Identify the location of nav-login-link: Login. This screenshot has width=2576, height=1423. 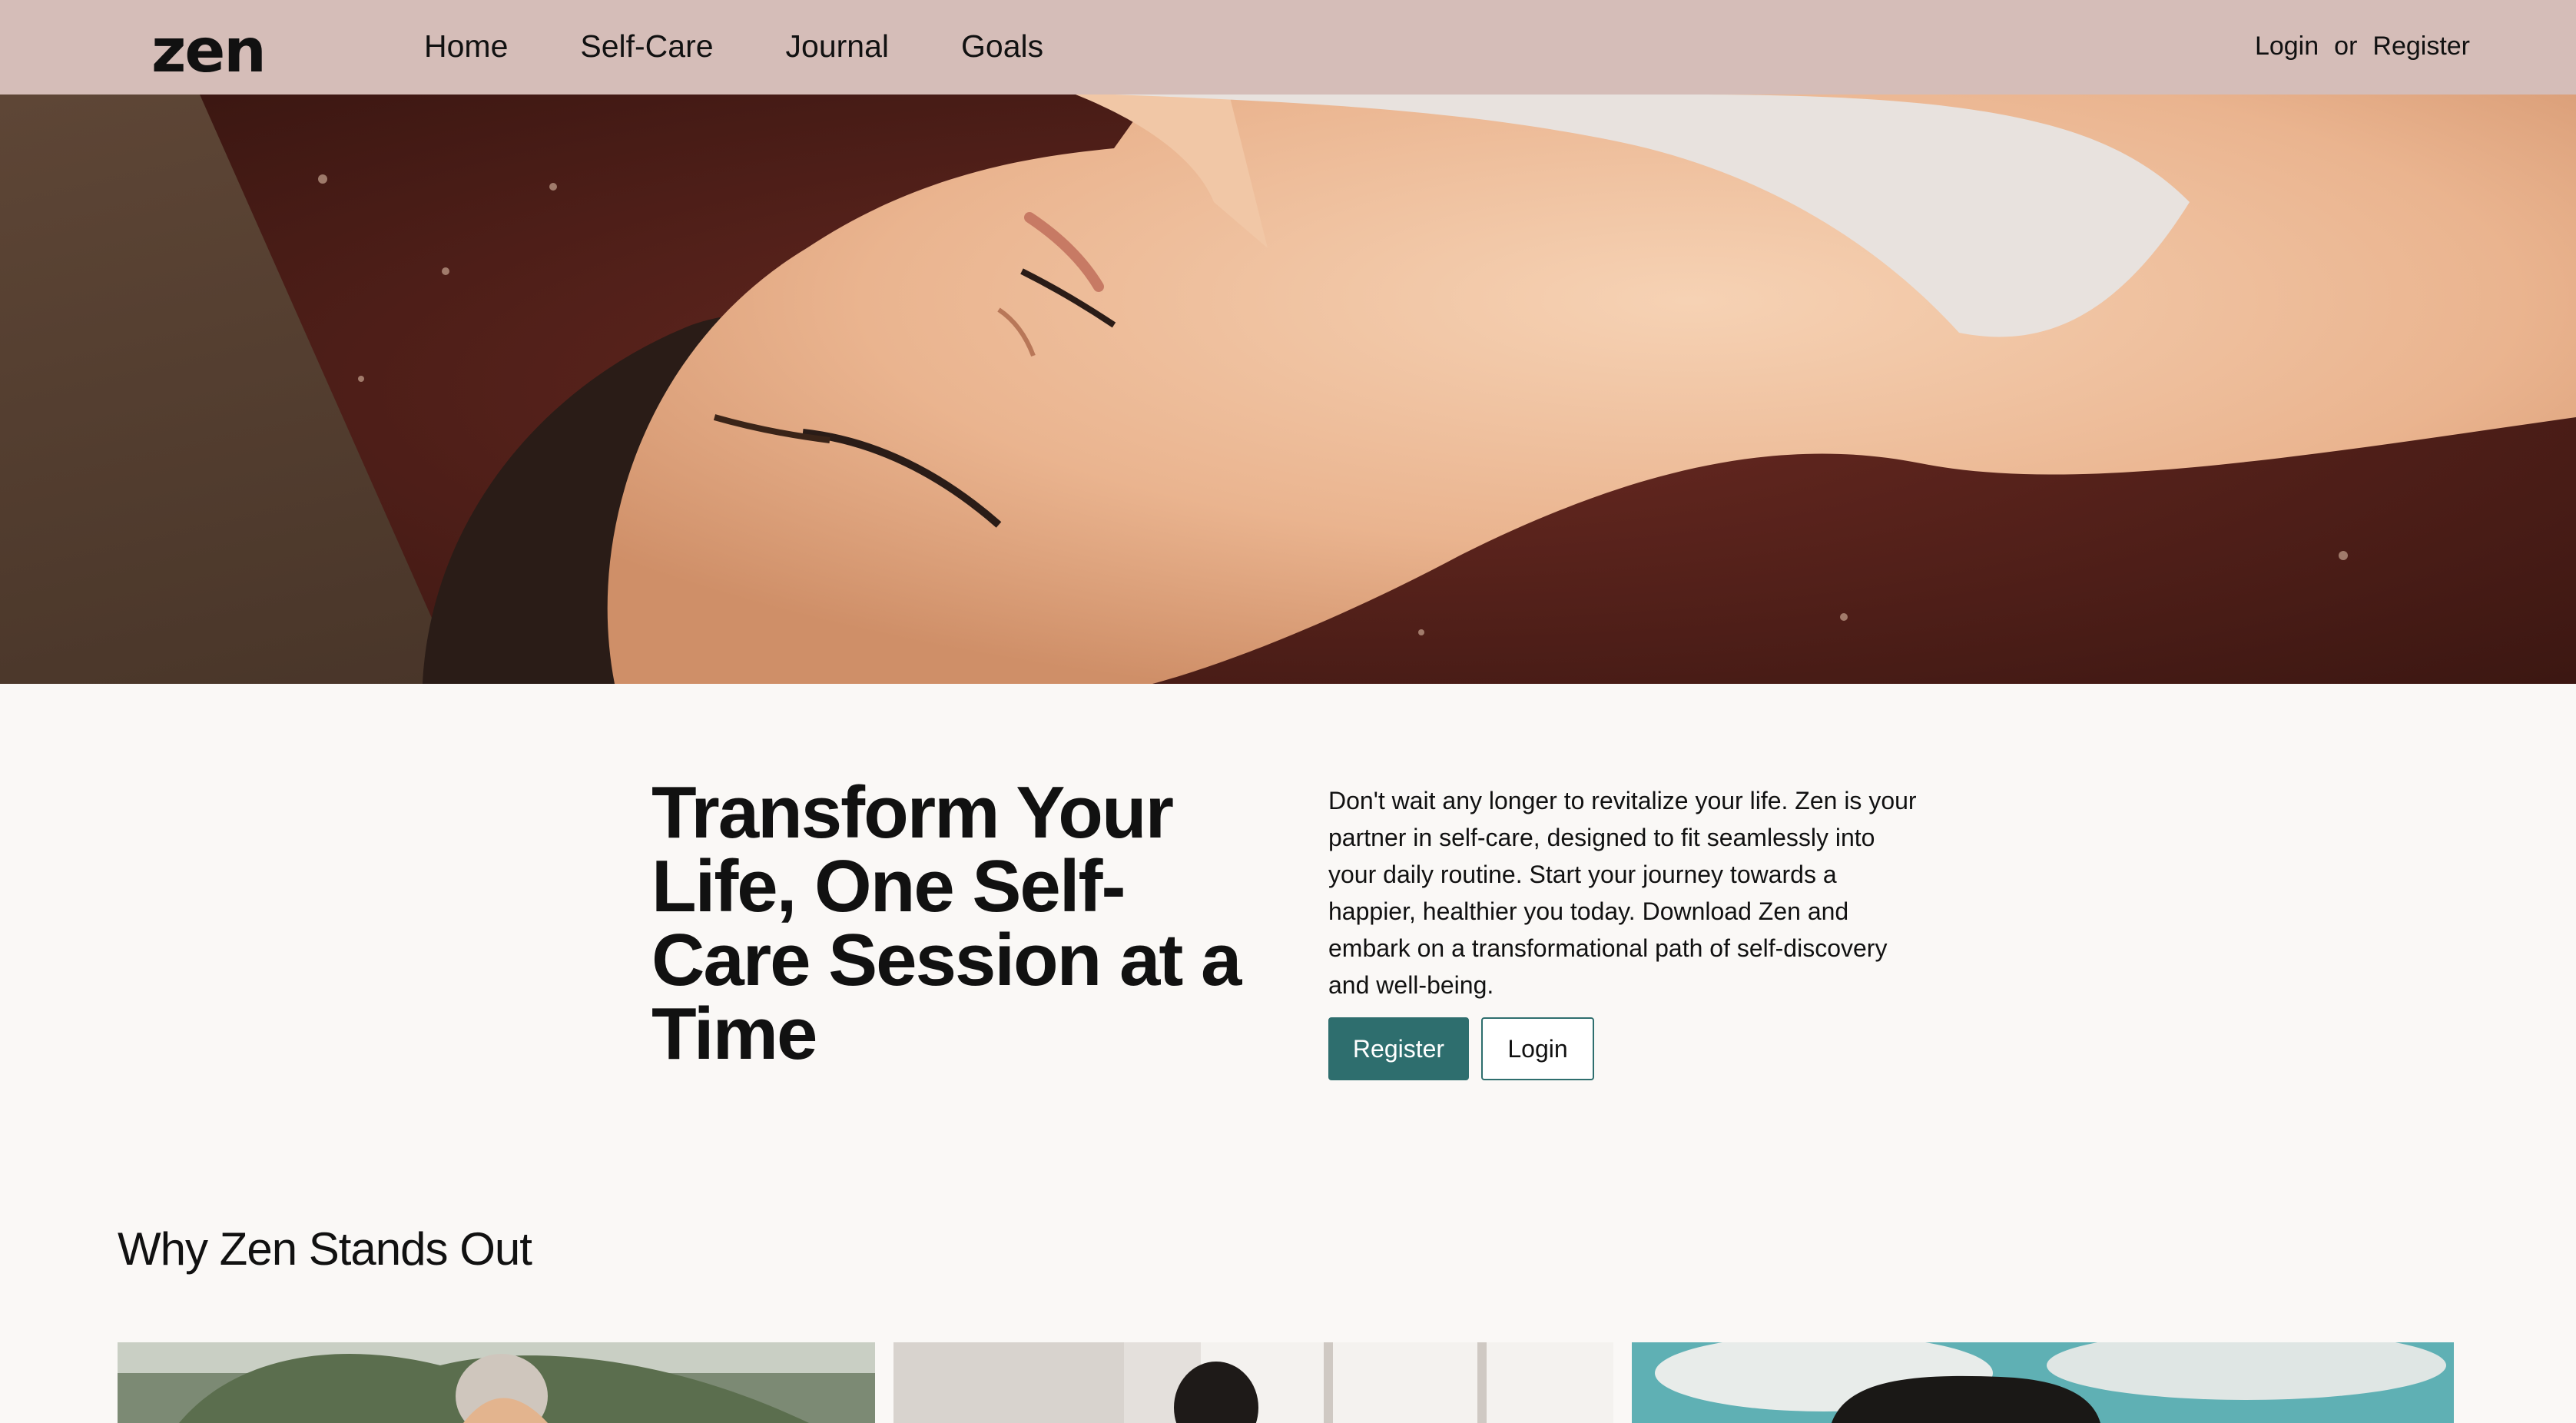
(2287, 47).